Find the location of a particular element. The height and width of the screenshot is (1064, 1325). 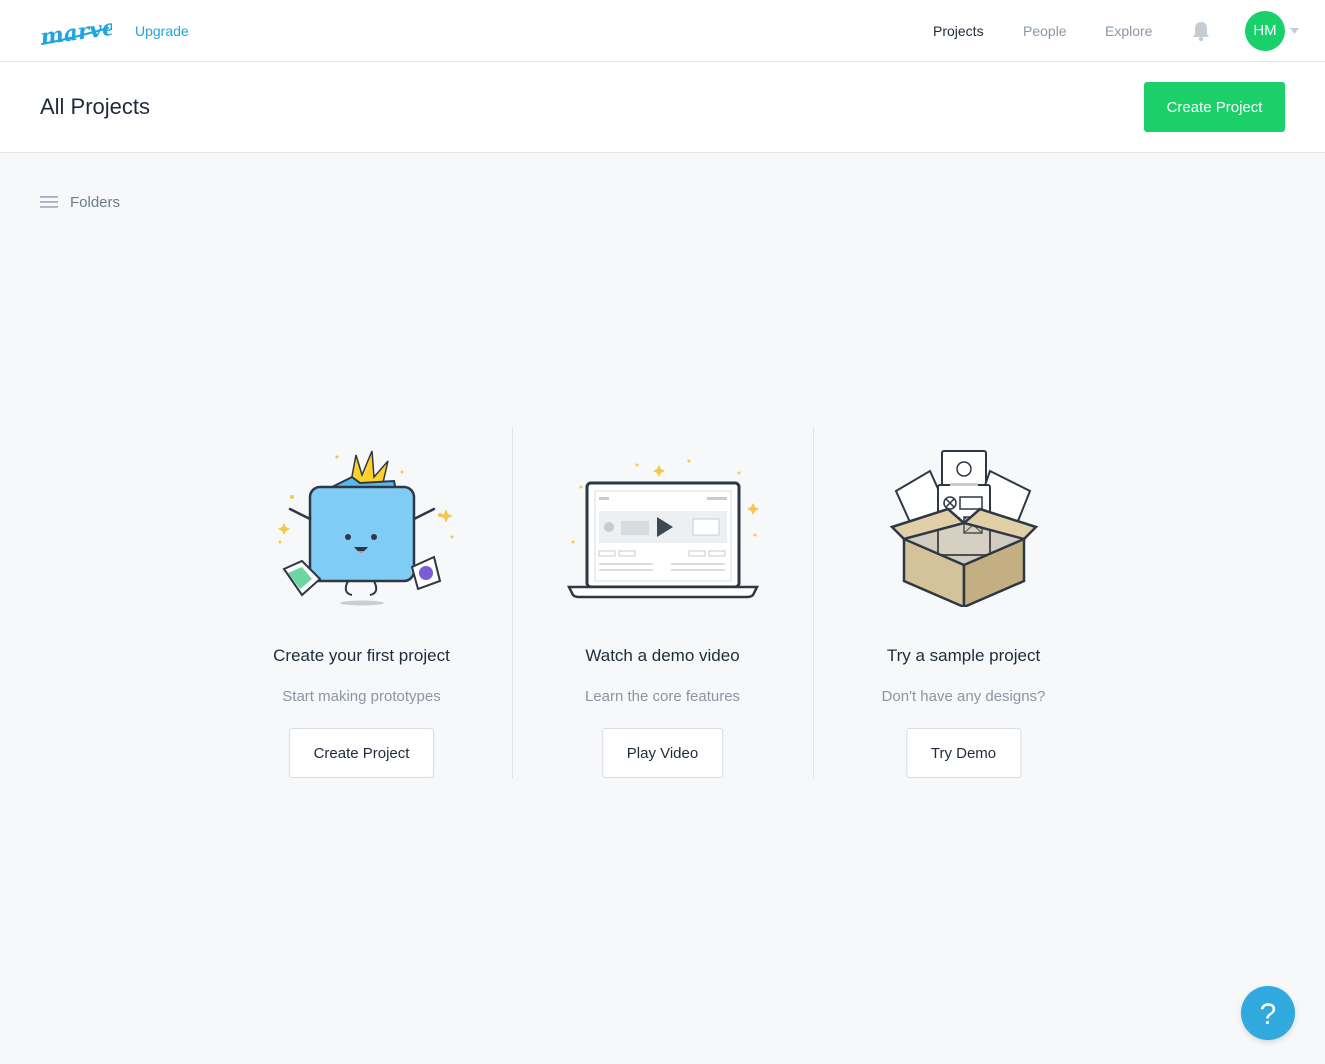

play-video-button: Play Video is located at coordinates (662, 753).